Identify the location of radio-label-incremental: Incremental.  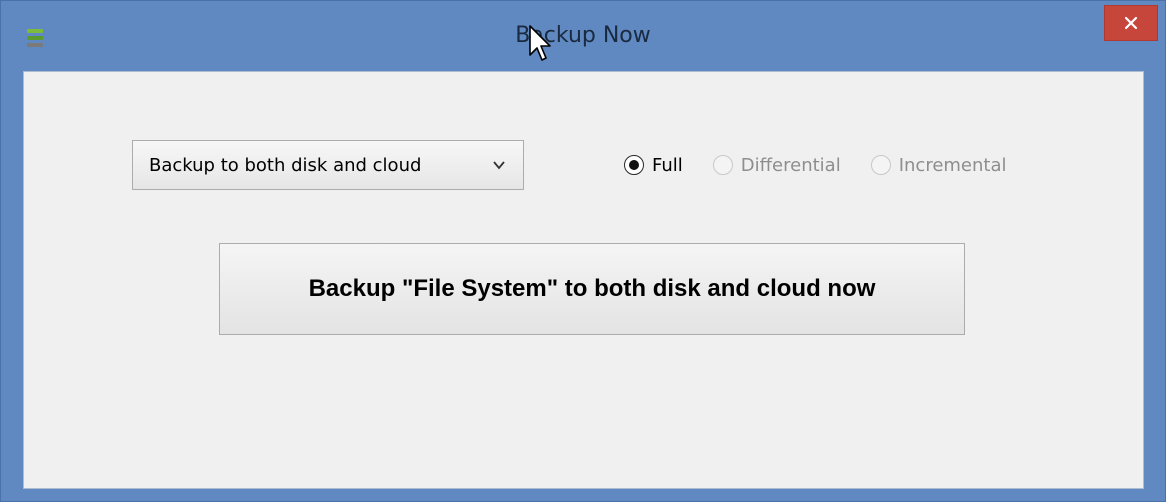
(952, 165).